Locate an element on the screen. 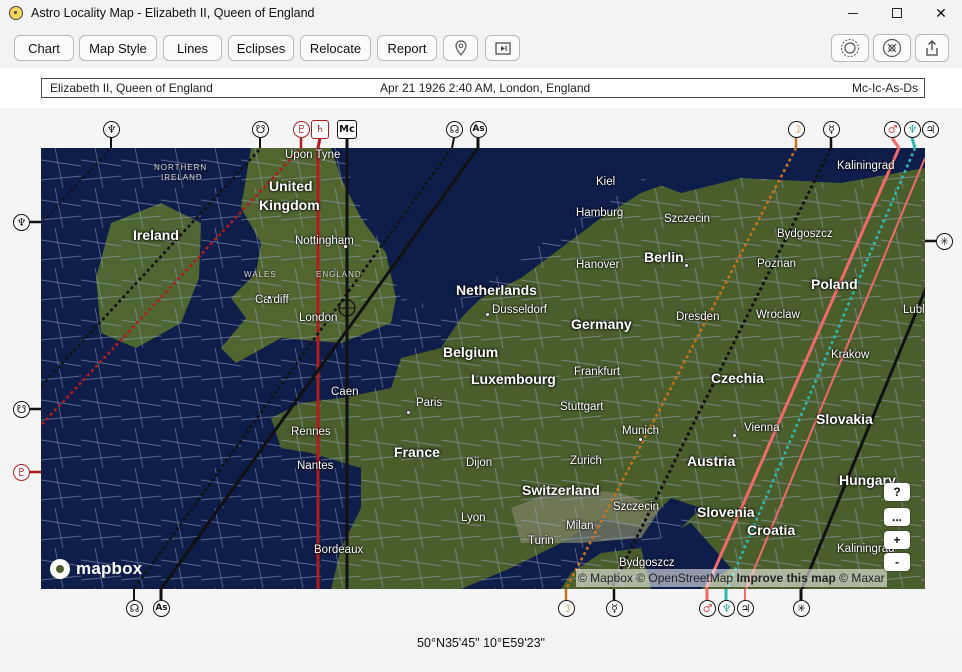 This screenshot has height=672, width=962. city-label: Frankfurt is located at coordinates (597, 372).